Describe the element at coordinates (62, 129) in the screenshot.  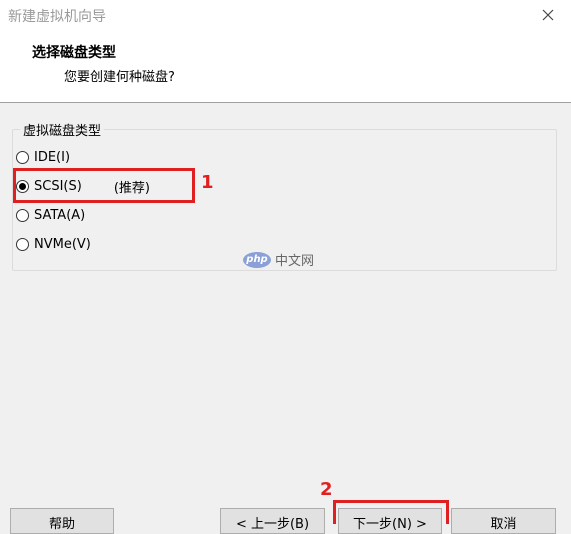
I see `group-legend: 虚拟磁盘类型` at that location.